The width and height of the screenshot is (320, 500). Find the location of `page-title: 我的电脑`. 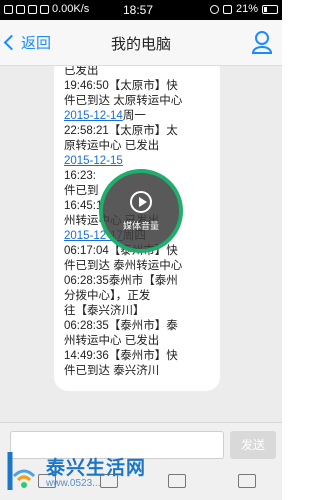

page-title: 我的电脑 is located at coordinates (140, 44).